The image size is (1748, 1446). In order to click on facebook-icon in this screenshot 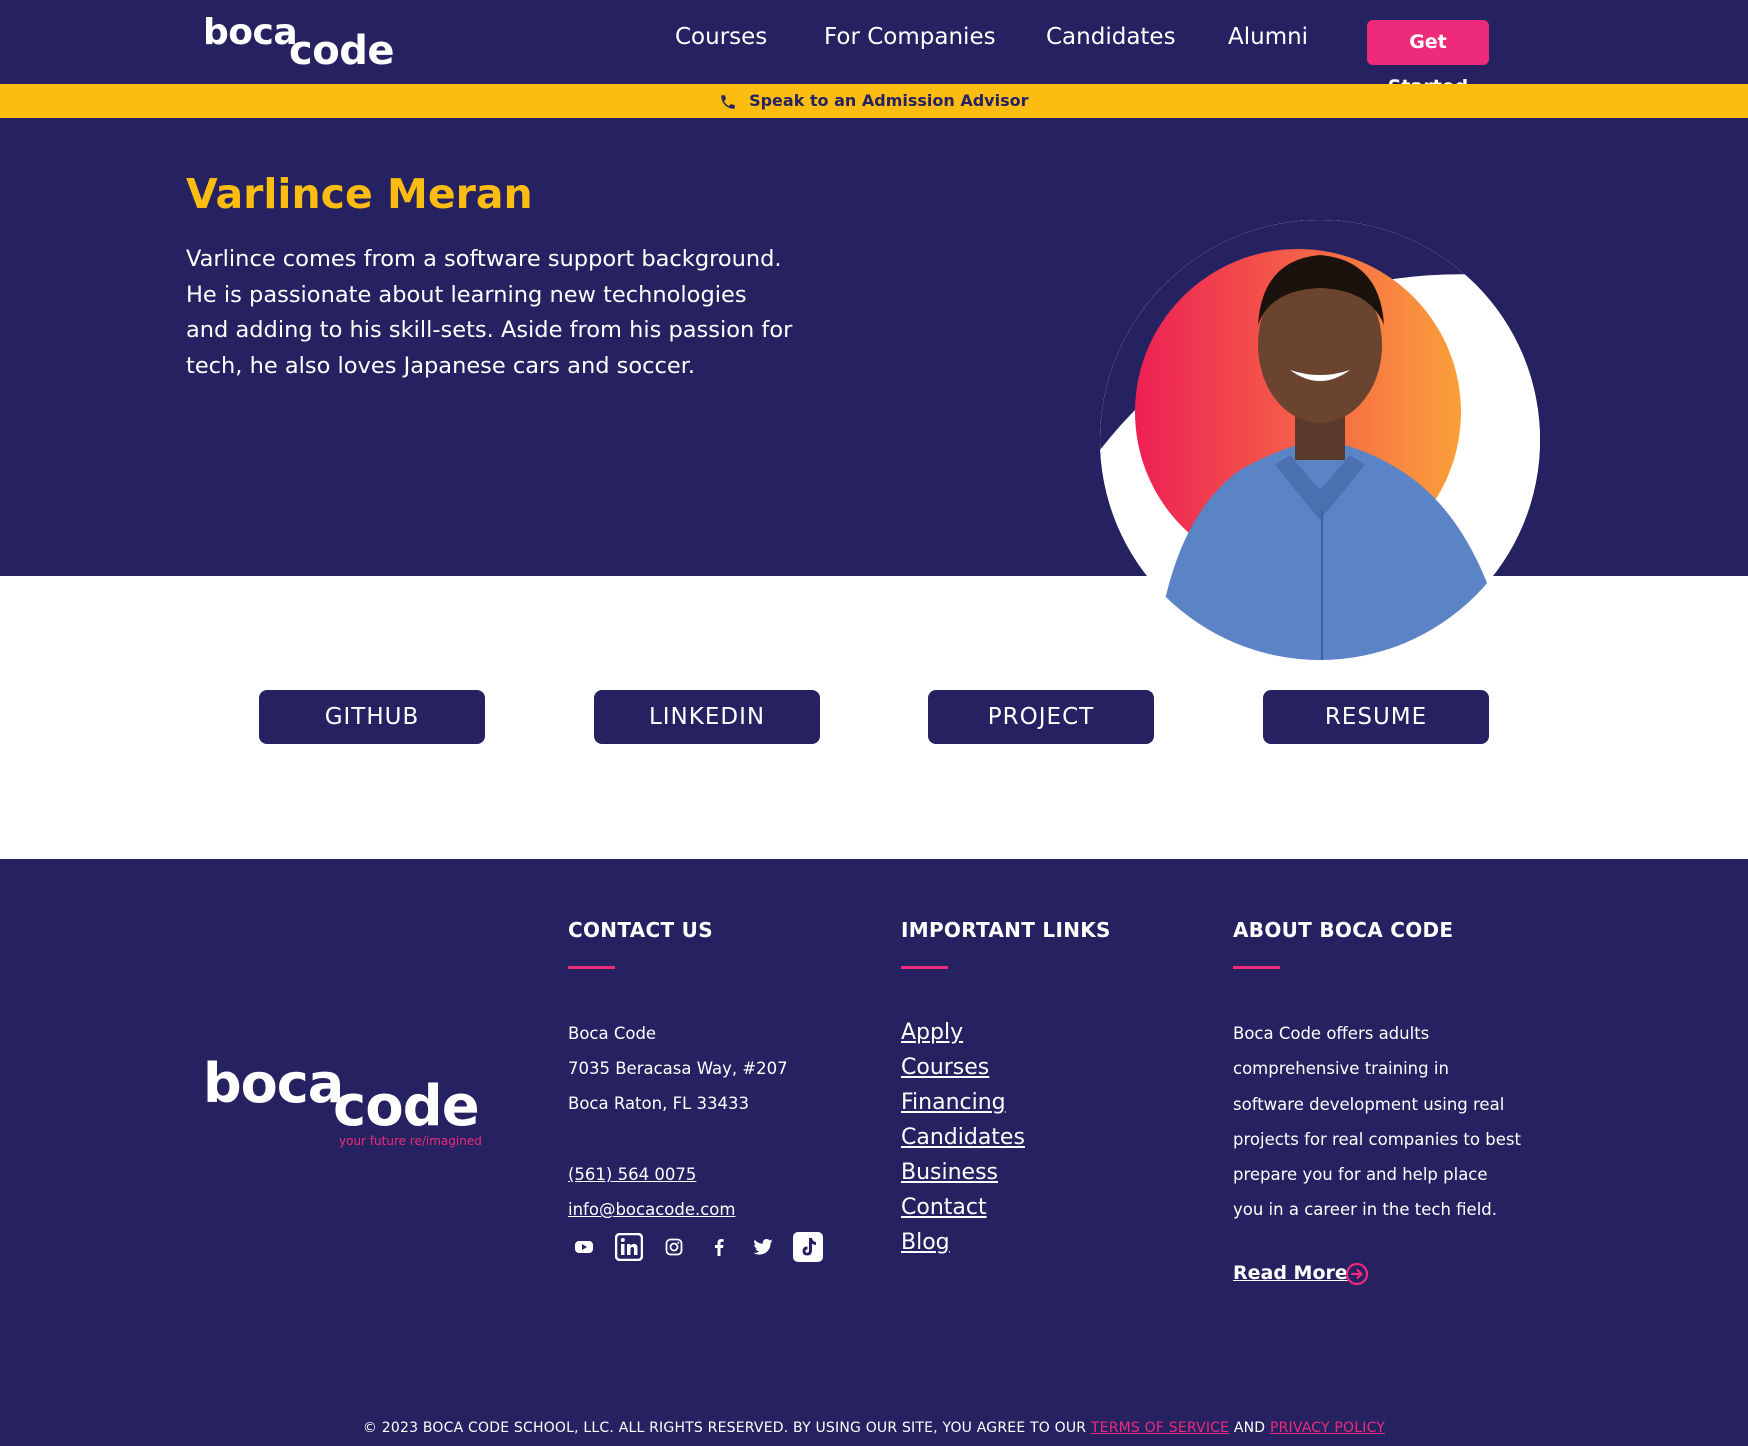, I will do `click(719, 1247)`.